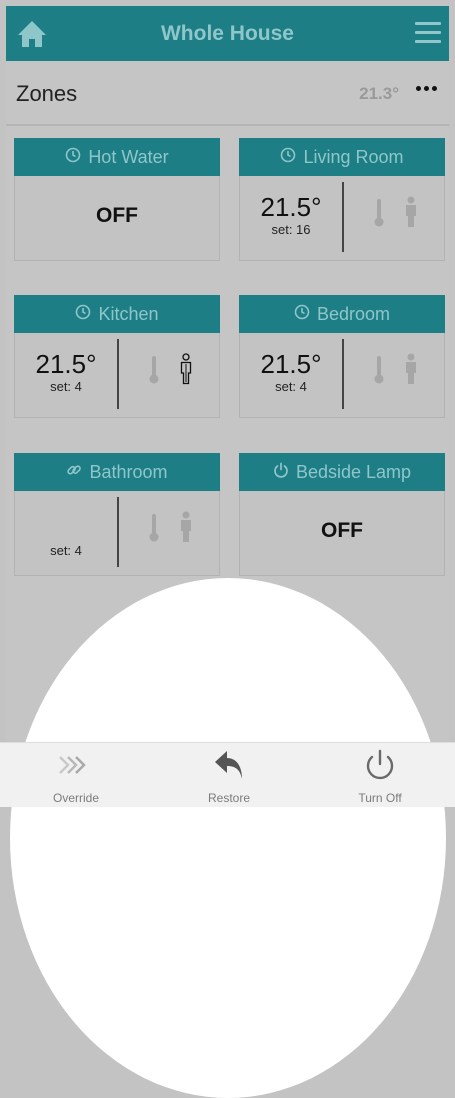  What do you see at coordinates (229, 765) in the screenshot?
I see `undo-icon` at bounding box center [229, 765].